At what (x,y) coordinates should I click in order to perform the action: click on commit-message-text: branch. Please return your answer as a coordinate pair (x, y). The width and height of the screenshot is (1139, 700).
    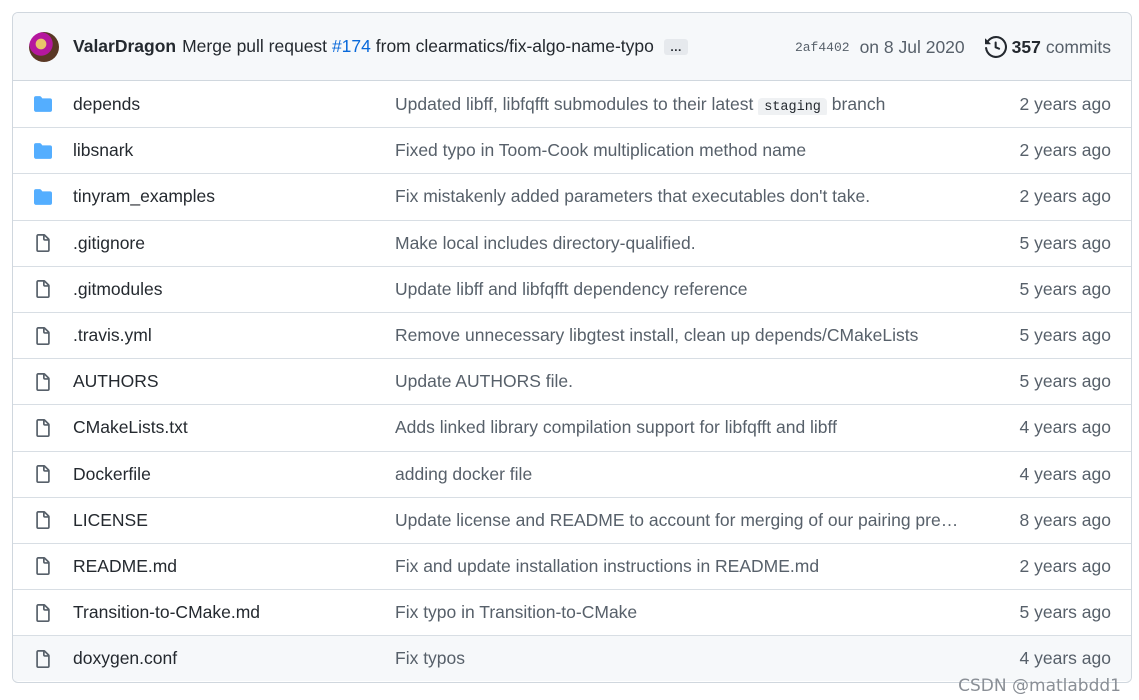
    Looking at the image, I should click on (858, 103).